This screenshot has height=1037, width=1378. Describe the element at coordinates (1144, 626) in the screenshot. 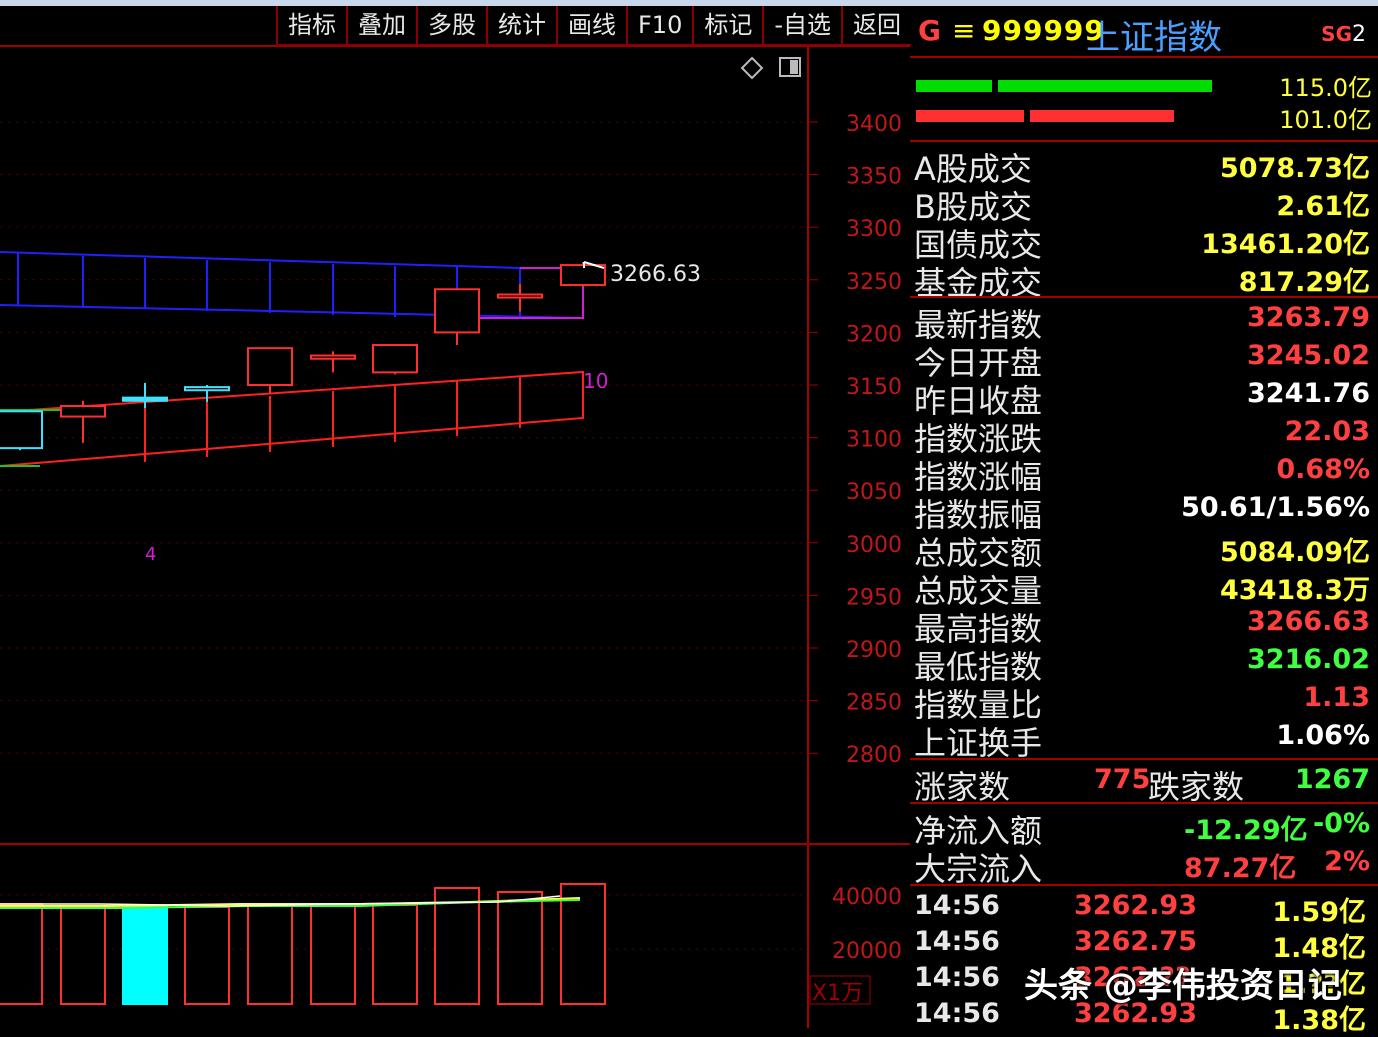

I see `quote-row: 最高指数 3266.63` at that location.